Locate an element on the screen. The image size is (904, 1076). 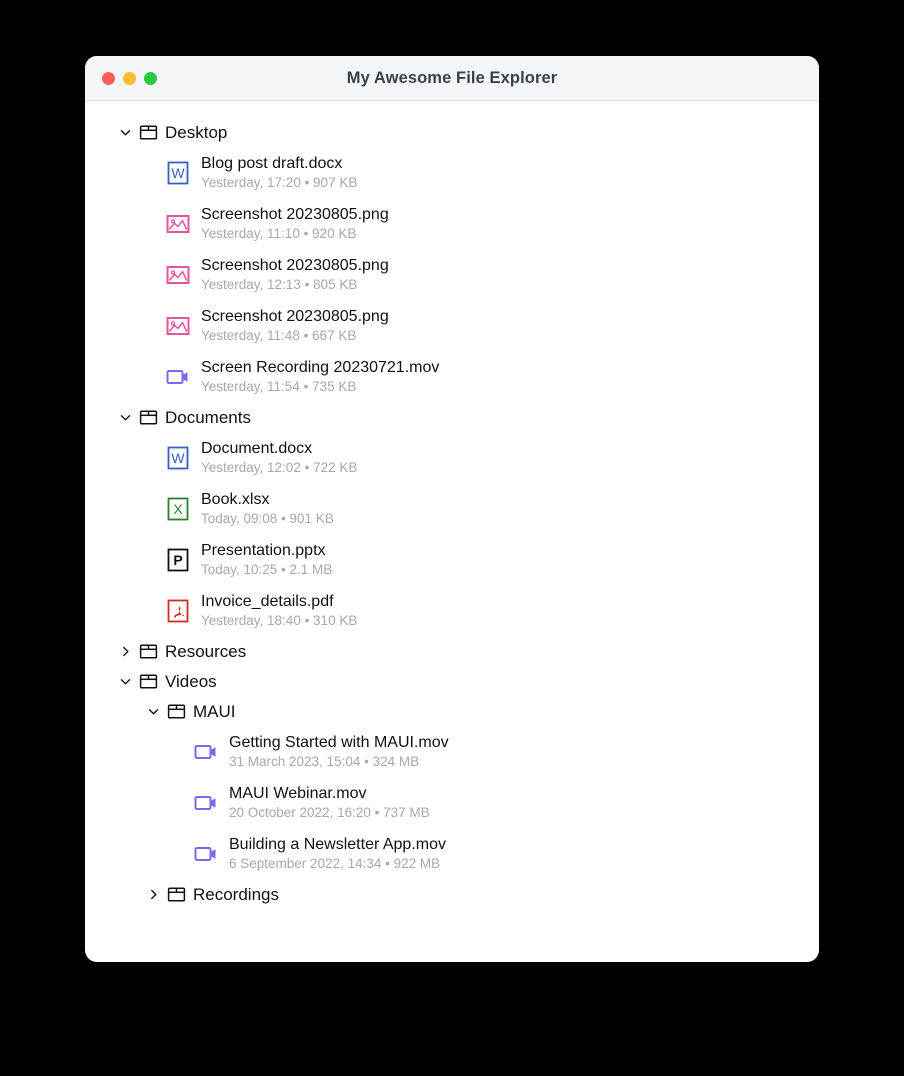
folder-row: Desktop is located at coordinates (452, 132).